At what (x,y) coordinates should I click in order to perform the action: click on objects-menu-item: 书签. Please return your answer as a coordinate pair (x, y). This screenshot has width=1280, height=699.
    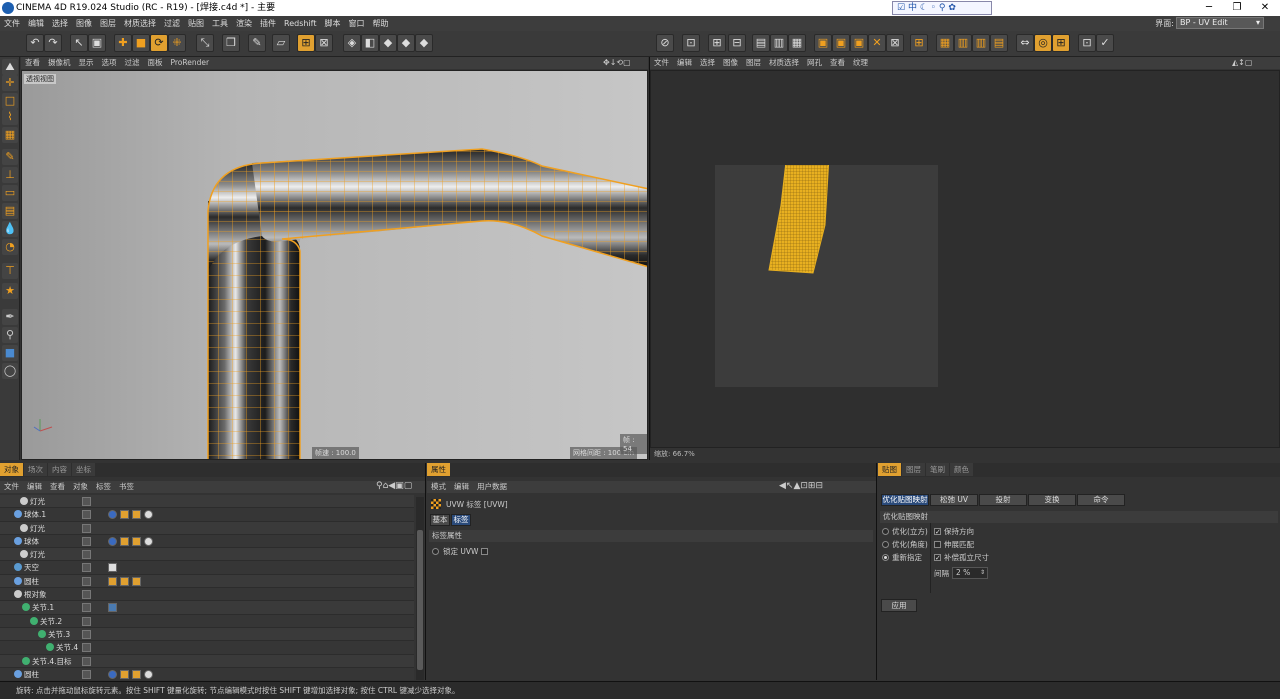
    Looking at the image, I should click on (126, 487).